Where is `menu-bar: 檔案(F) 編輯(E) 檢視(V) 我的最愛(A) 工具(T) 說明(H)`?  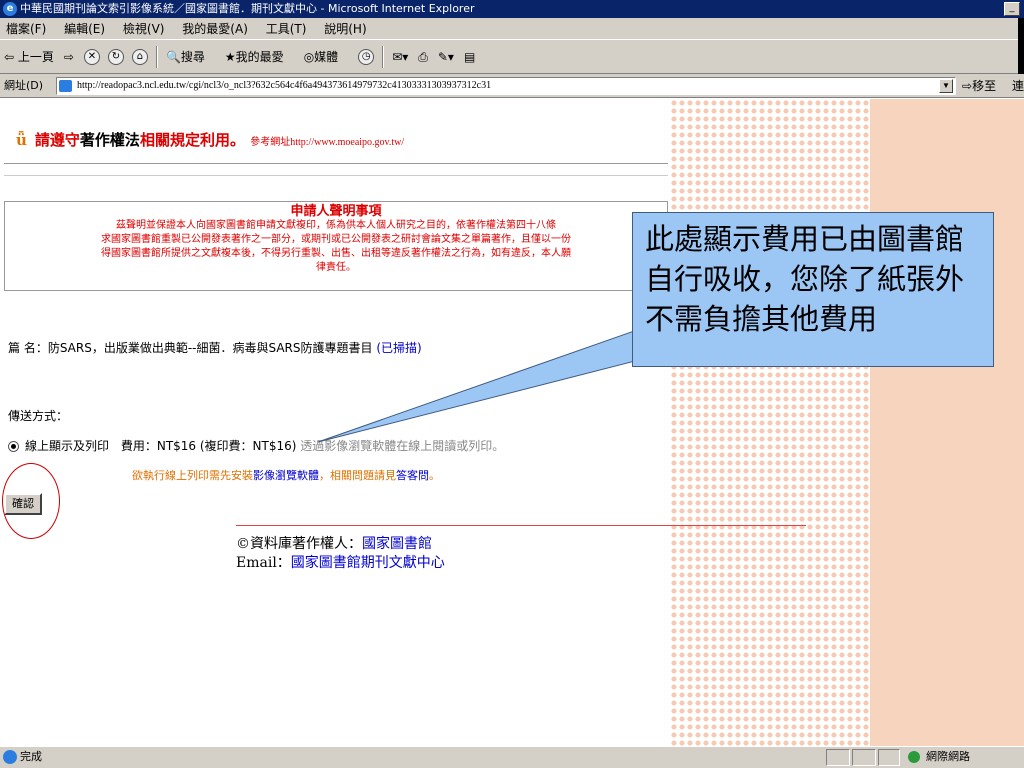
menu-bar: 檔案(F) 編輯(E) 檢視(V) 我的最愛(A) 工具(T) 說明(H) is located at coordinates (512, 29).